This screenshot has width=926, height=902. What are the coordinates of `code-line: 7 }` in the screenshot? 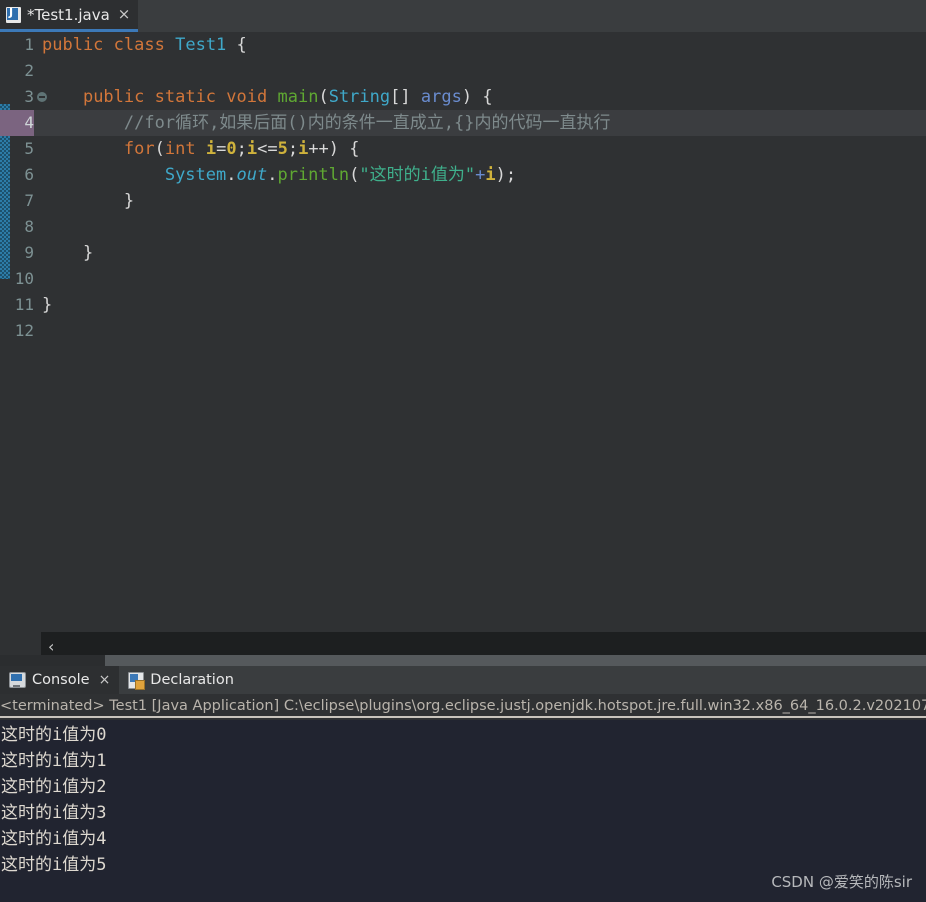 It's located at (463, 201).